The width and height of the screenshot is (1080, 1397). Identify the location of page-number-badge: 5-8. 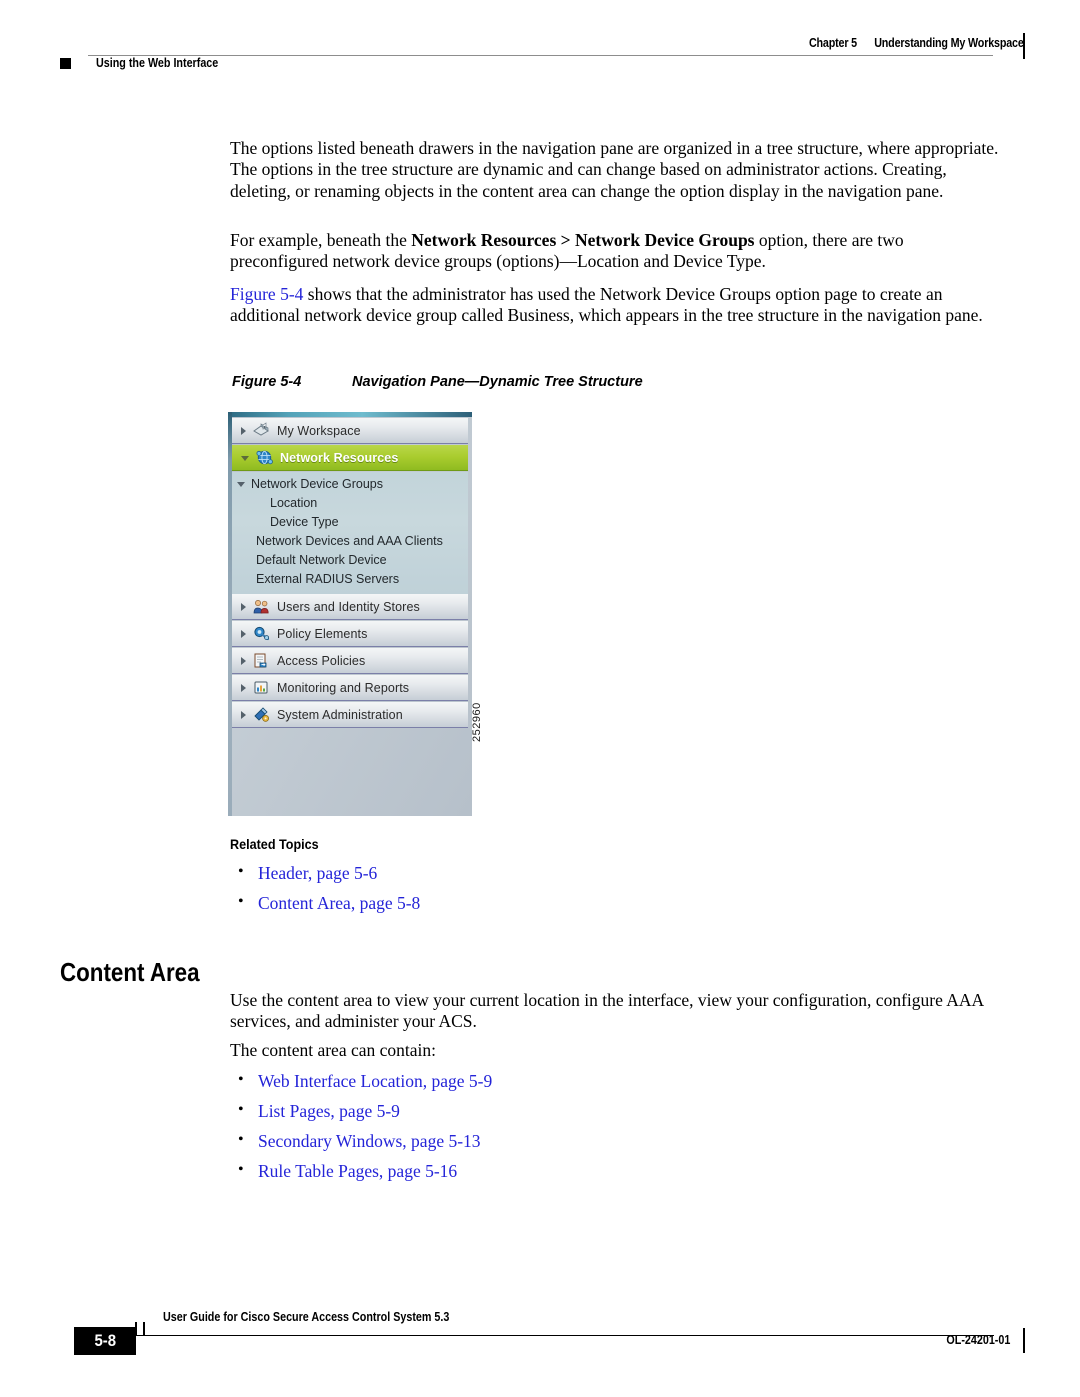
(105, 1341).